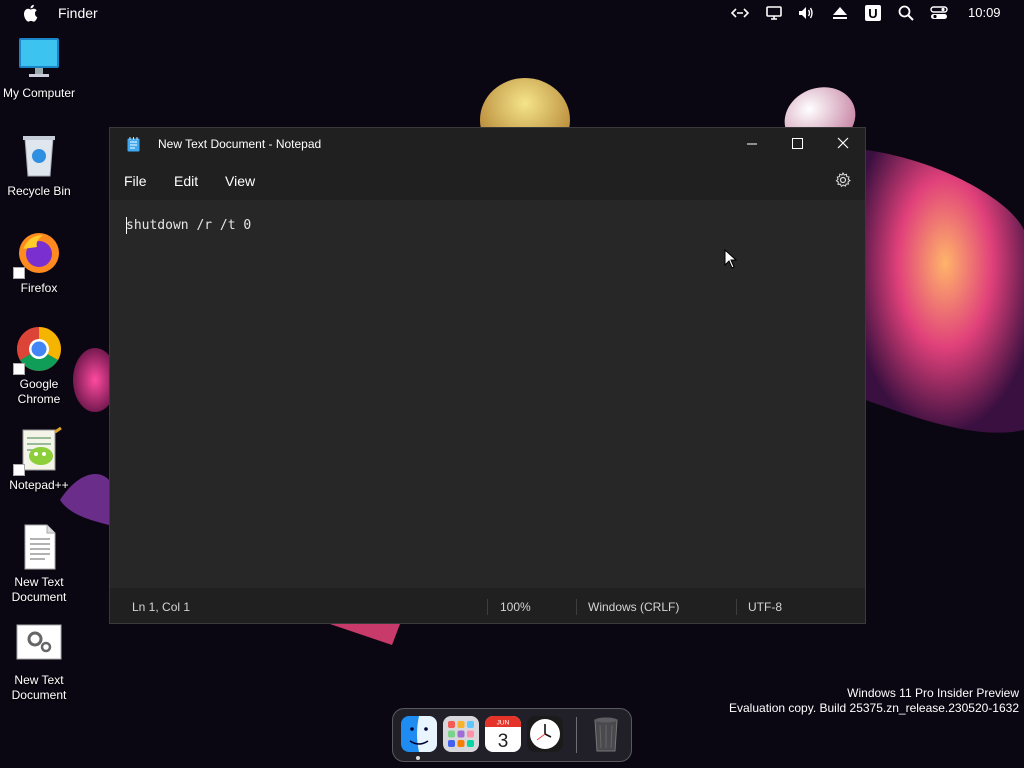  Describe the element at coordinates (39, 485) in the screenshot. I see `desktop-icon-label: Notepad++` at that location.